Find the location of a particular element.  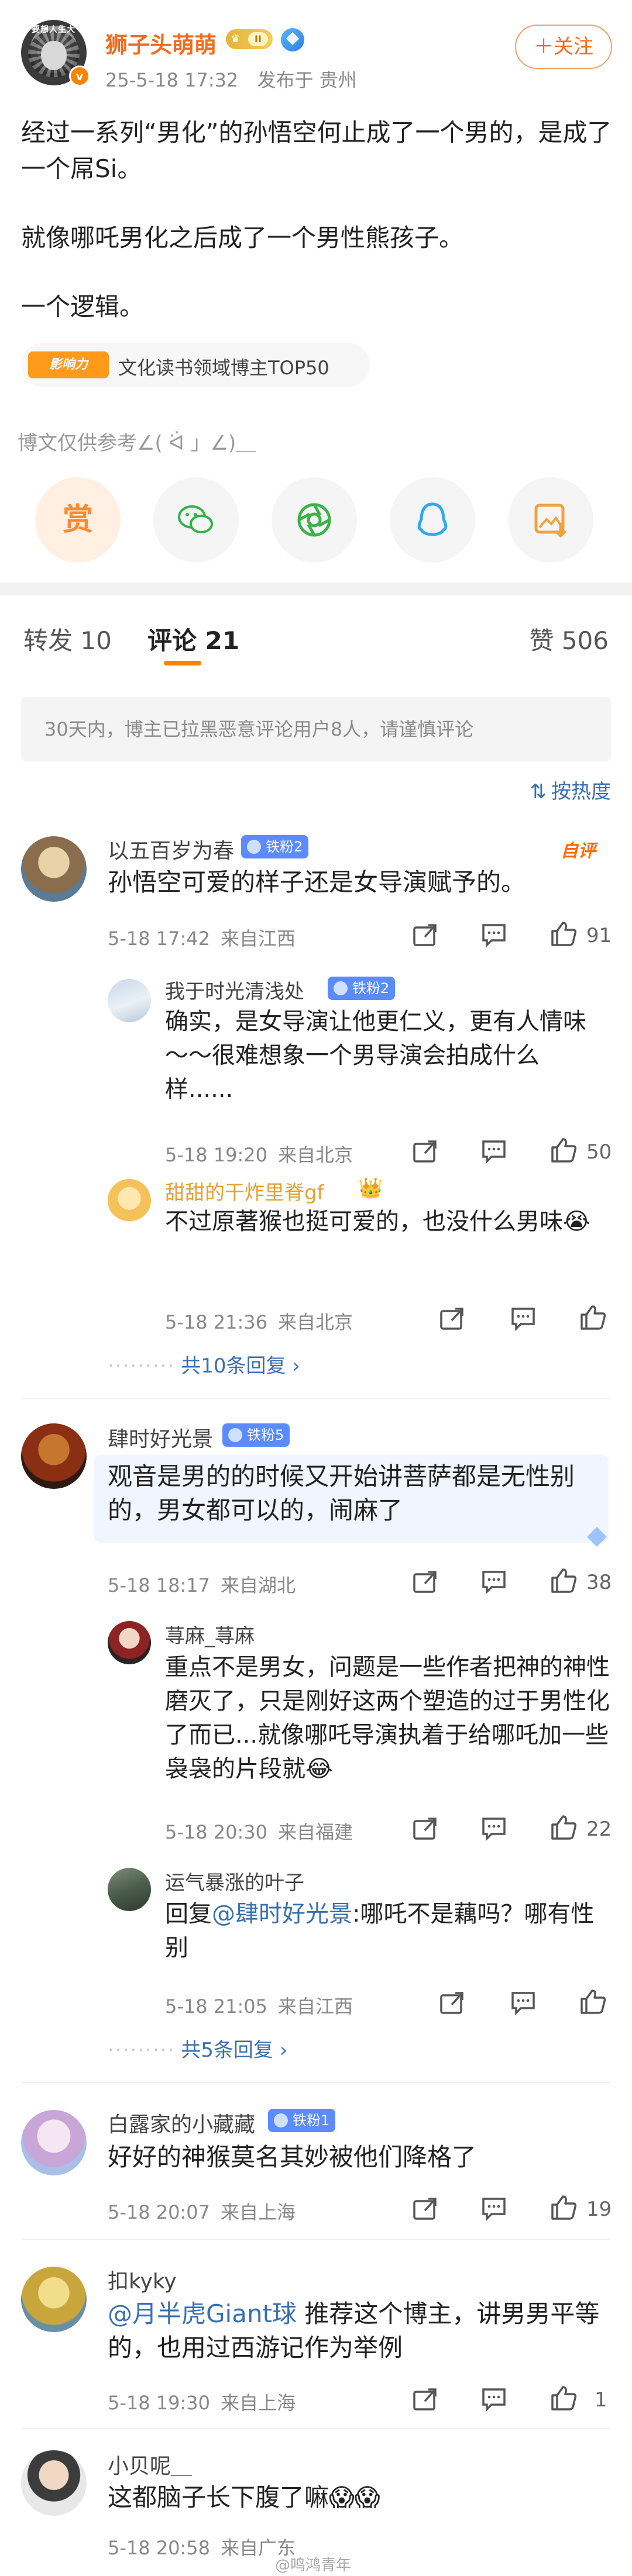

commenter-name: 小贝呢＿ is located at coordinates (150, 2465).